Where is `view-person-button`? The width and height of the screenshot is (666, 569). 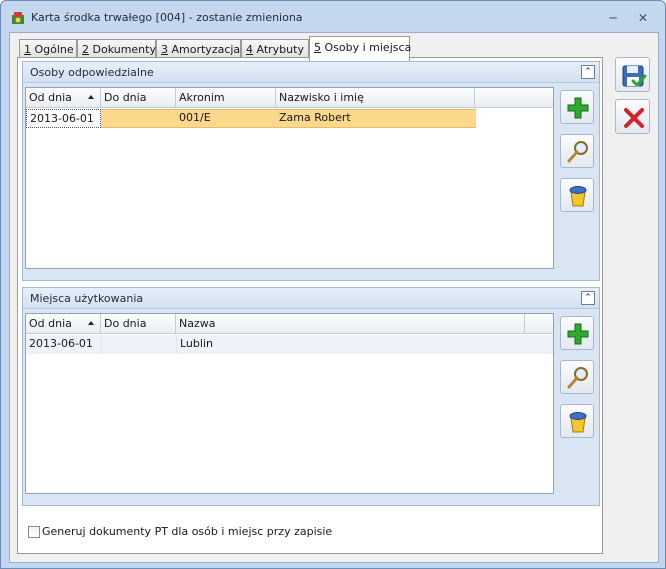
view-person-button is located at coordinates (577, 151).